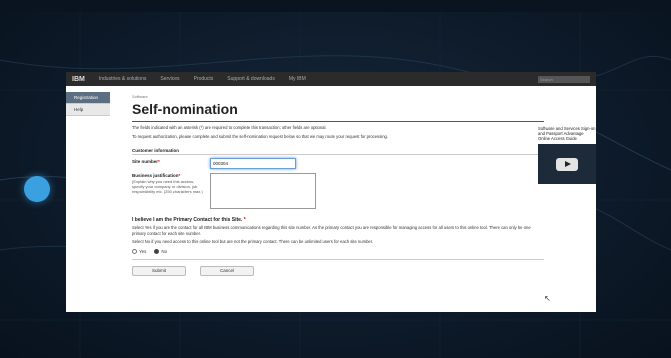  What do you see at coordinates (169, 79) in the screenshot?
I see `nav-item-services: Services` at bounding box center [169, 79].